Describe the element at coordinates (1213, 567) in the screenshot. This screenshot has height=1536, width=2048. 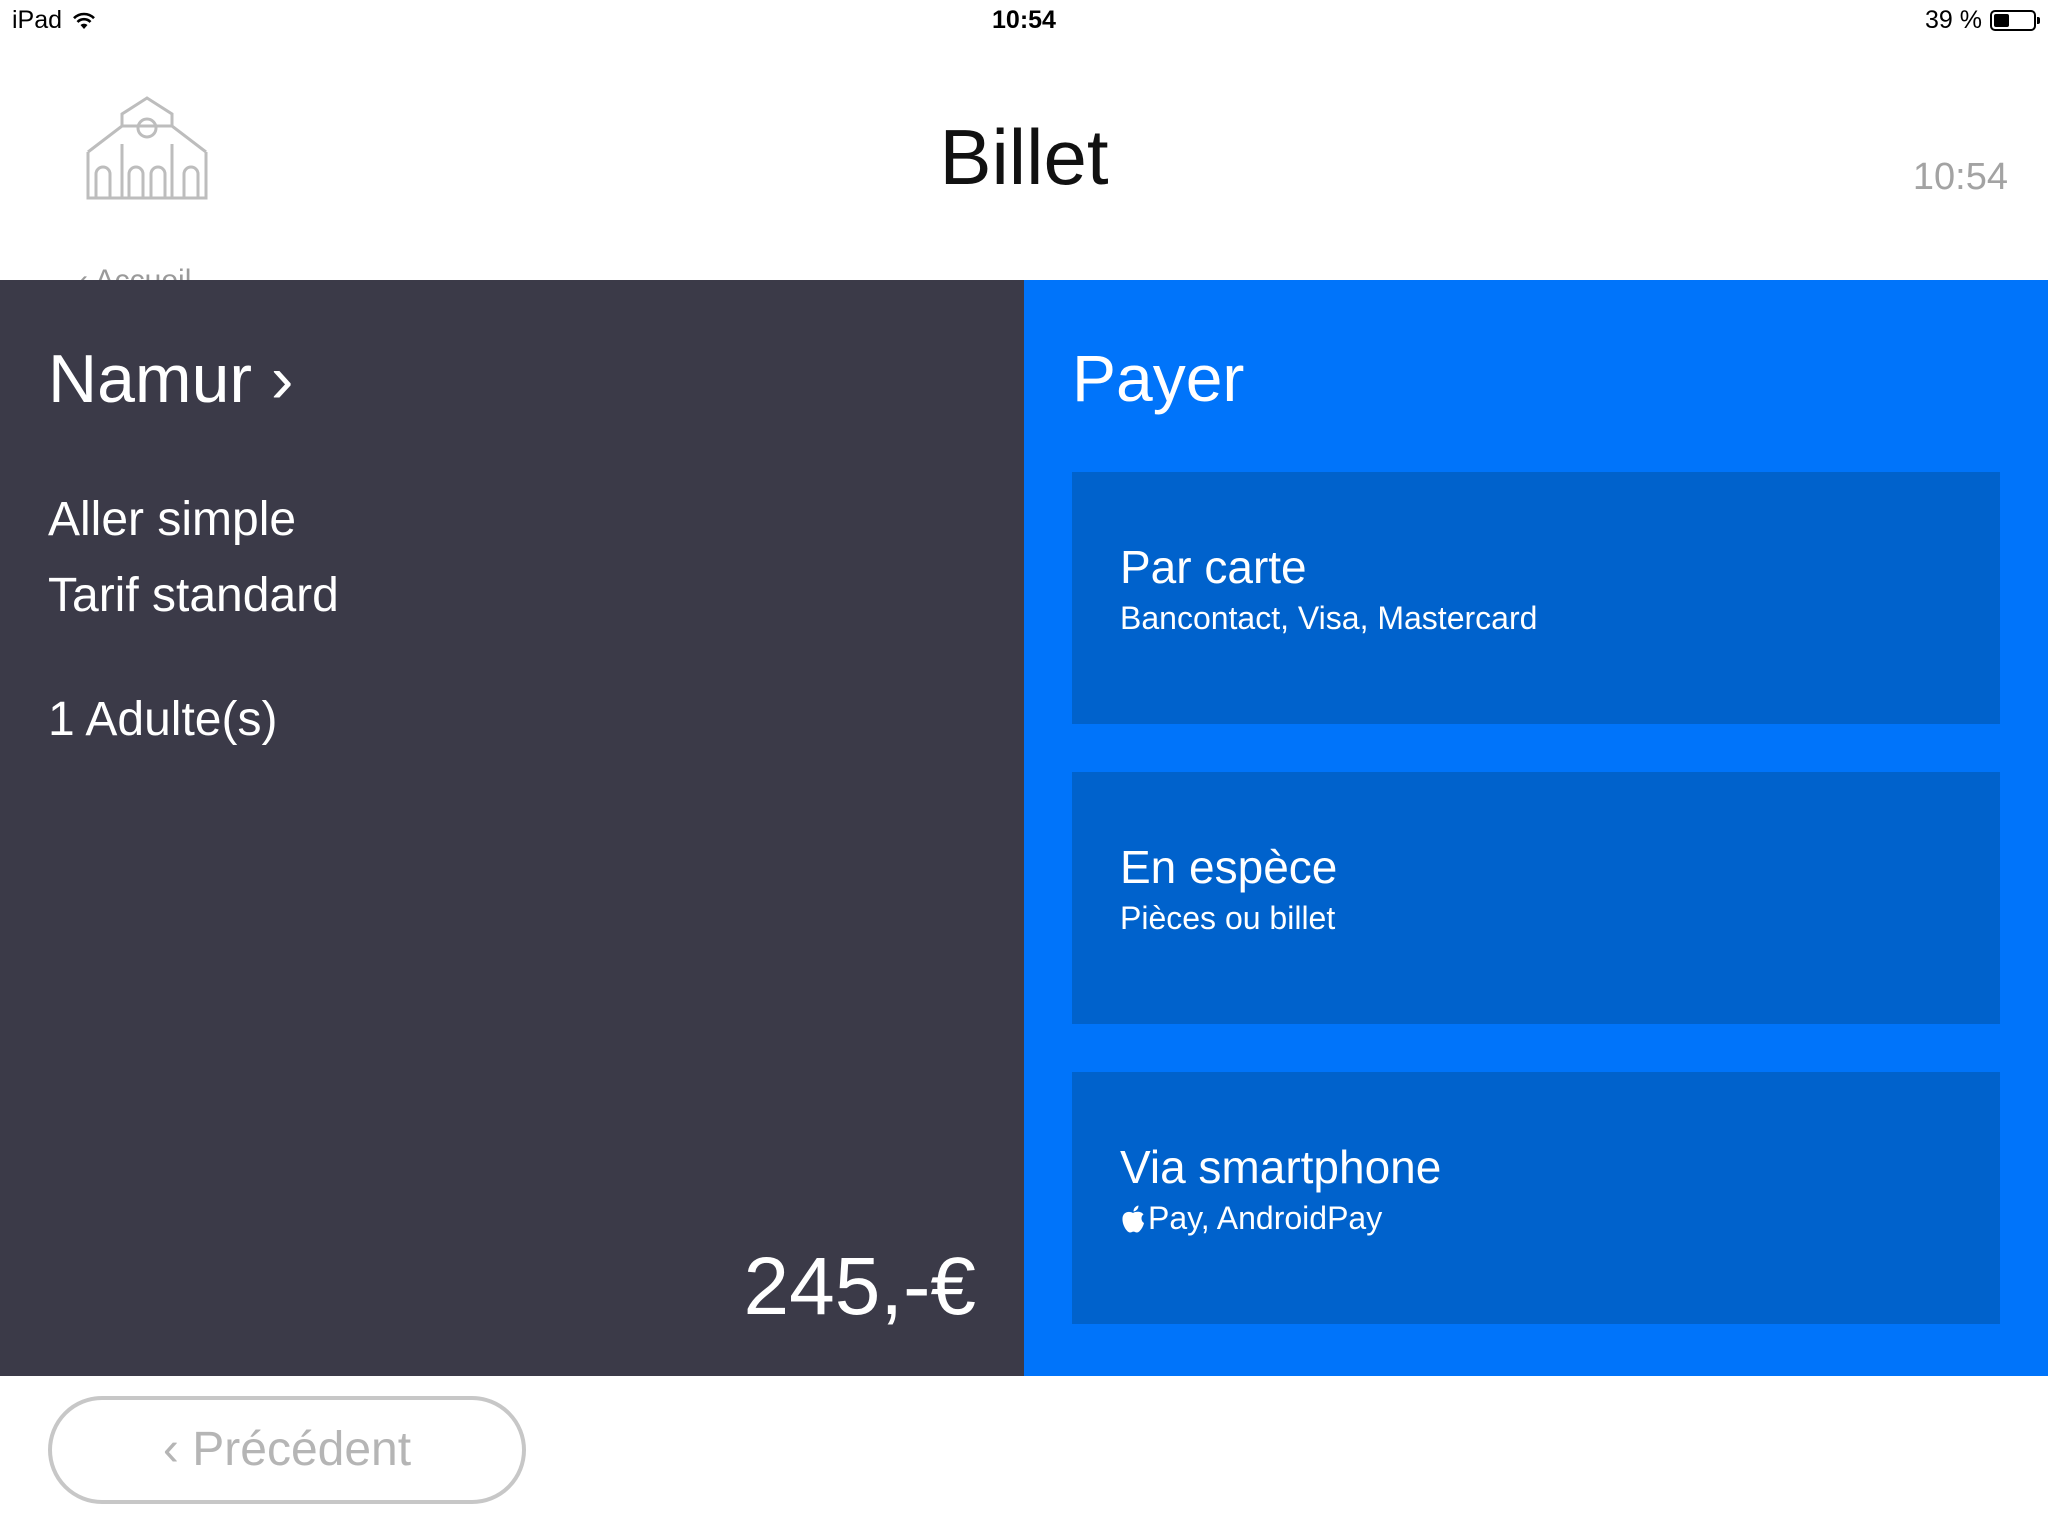
I see `option-title: Par carte` at that location.